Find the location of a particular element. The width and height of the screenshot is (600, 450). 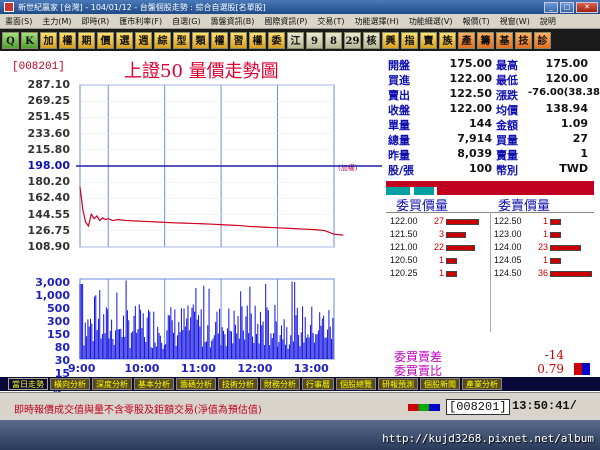

ratio-bar is located at coordinates (582, 369).